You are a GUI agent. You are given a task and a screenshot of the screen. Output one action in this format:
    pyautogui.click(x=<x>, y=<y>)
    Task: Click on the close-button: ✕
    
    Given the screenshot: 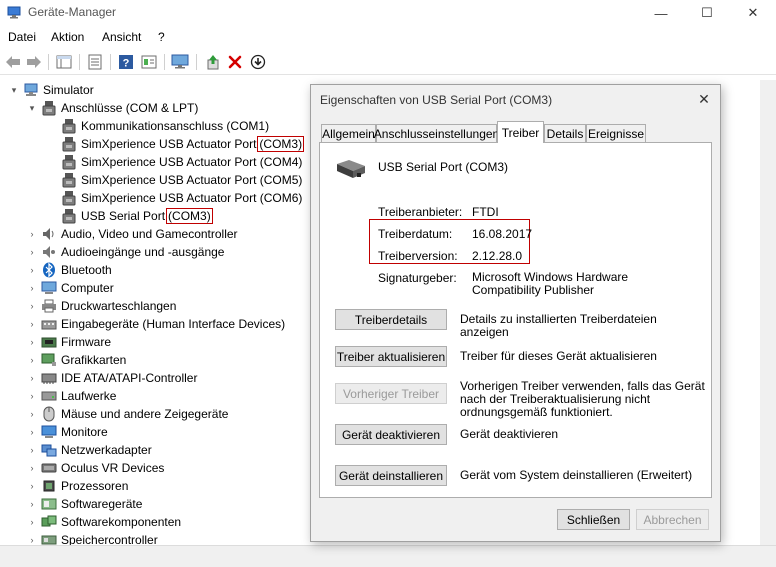 What is the action you would take?
    pyautogui.click(x=753, y=13)
    